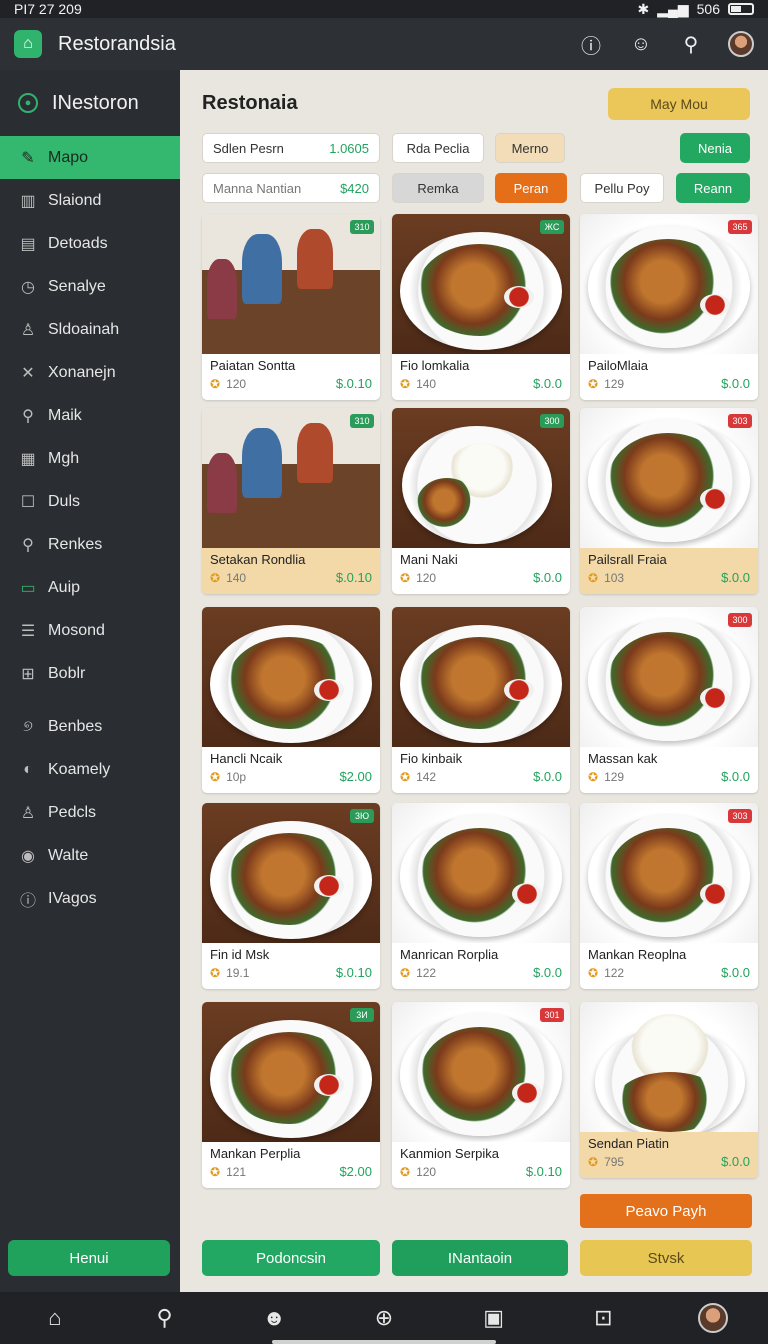 This screenshot has height=1344, width=768. I want to click on card-badge: ЖС, so click(552, 227).